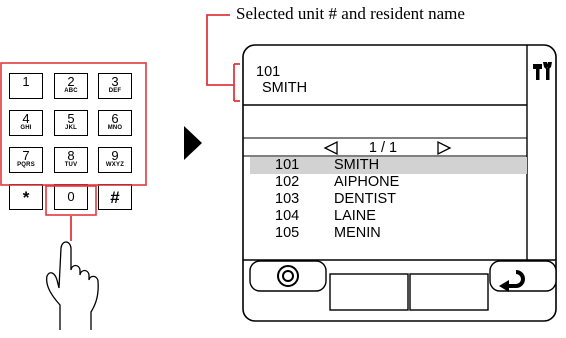  What do you see at coordinates (72, 285) in the screenshot?
I see `pointing-hand-icon` at bounding box center [72, 285].